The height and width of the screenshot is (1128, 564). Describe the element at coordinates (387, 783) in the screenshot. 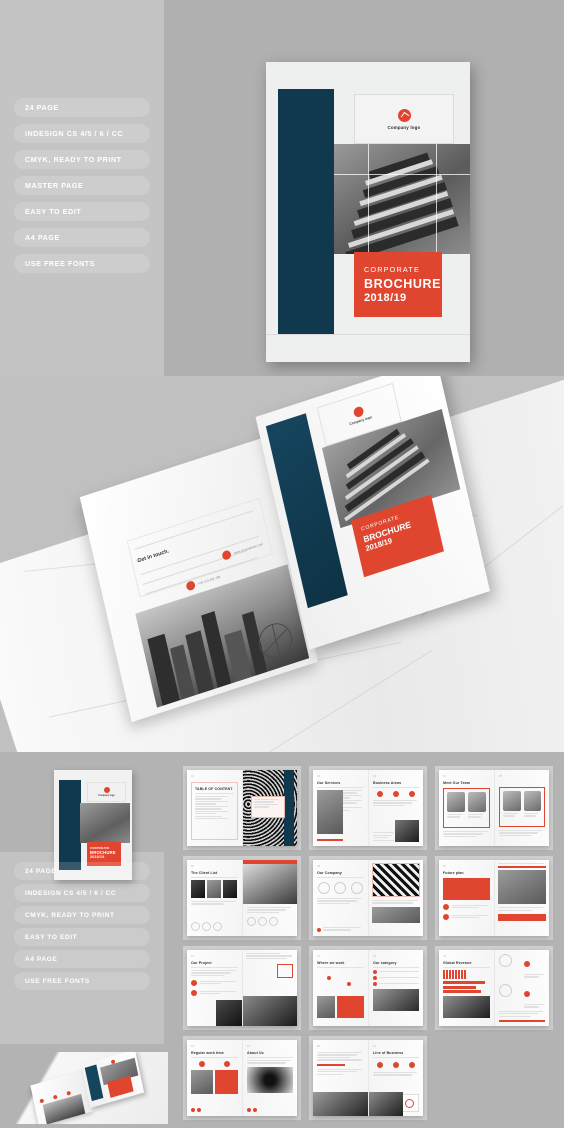

I see `spread-title: Business Areas` at that location.